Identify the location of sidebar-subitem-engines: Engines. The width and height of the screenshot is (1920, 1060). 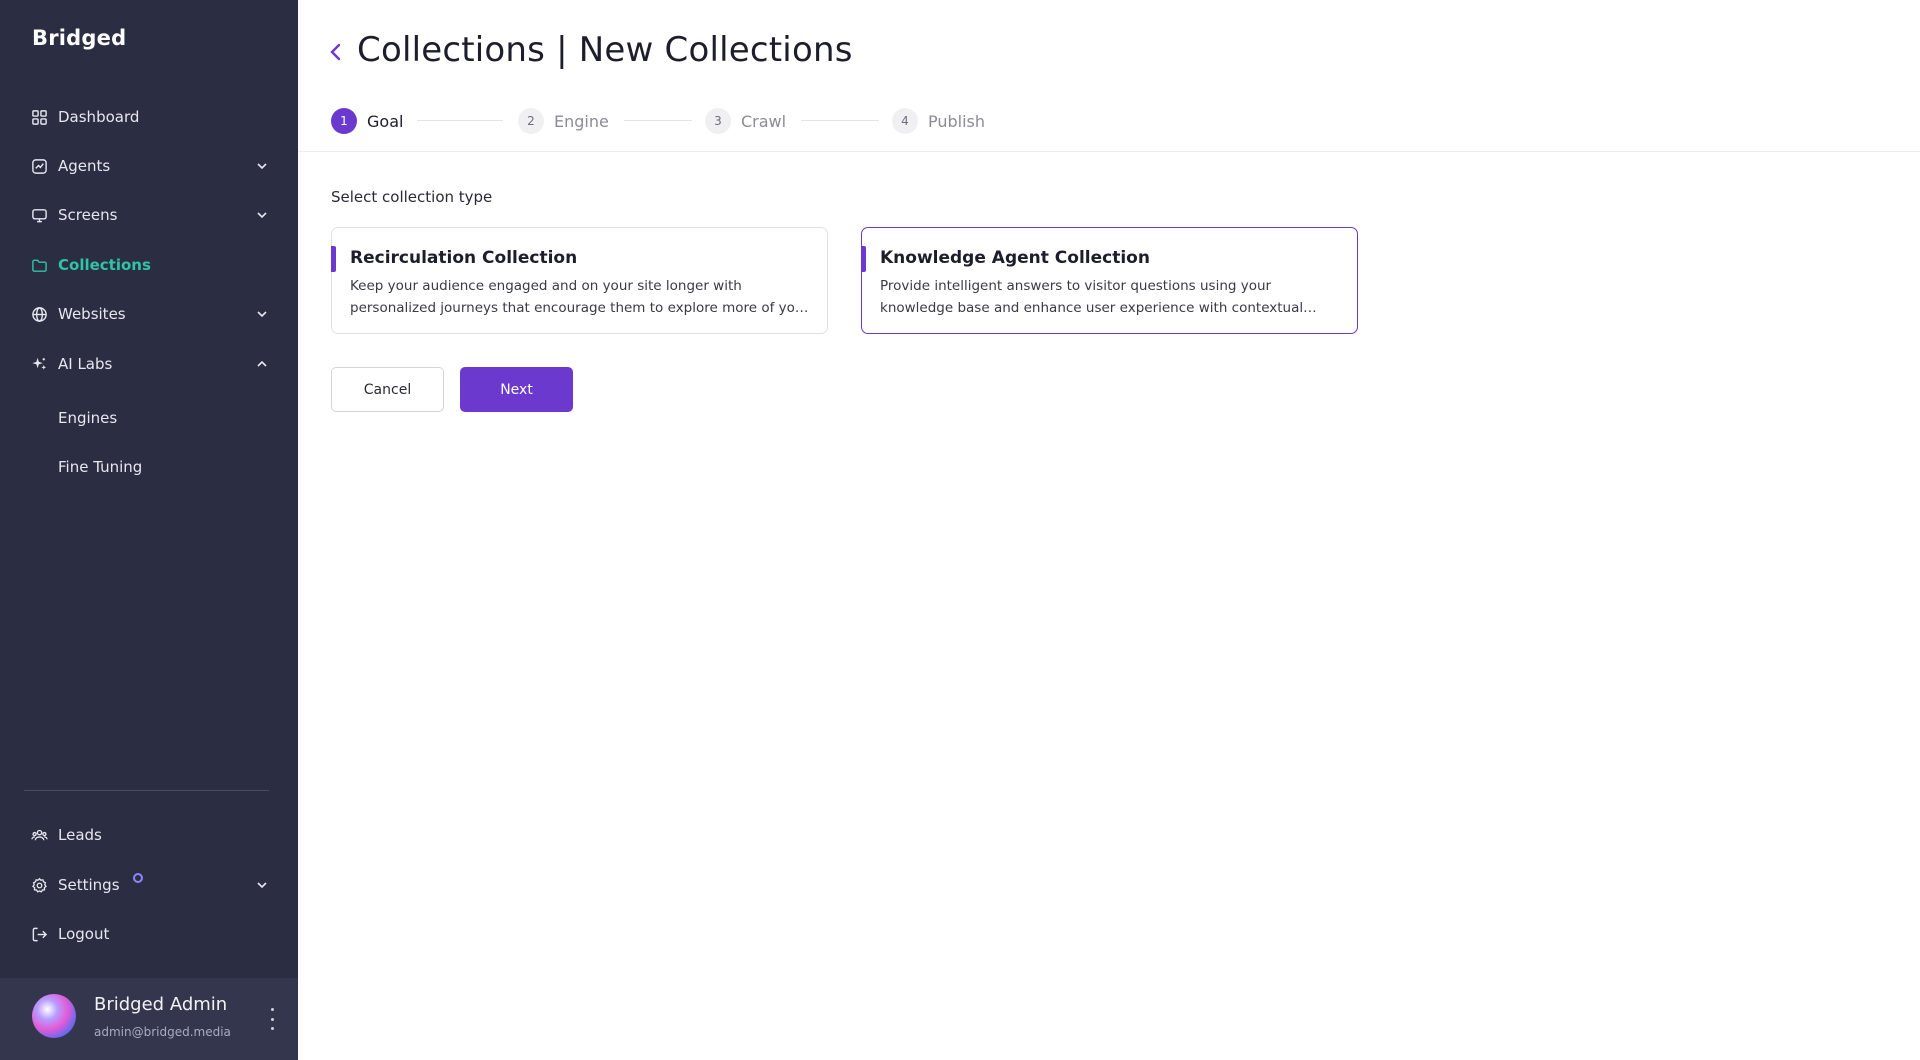
(87, 418).